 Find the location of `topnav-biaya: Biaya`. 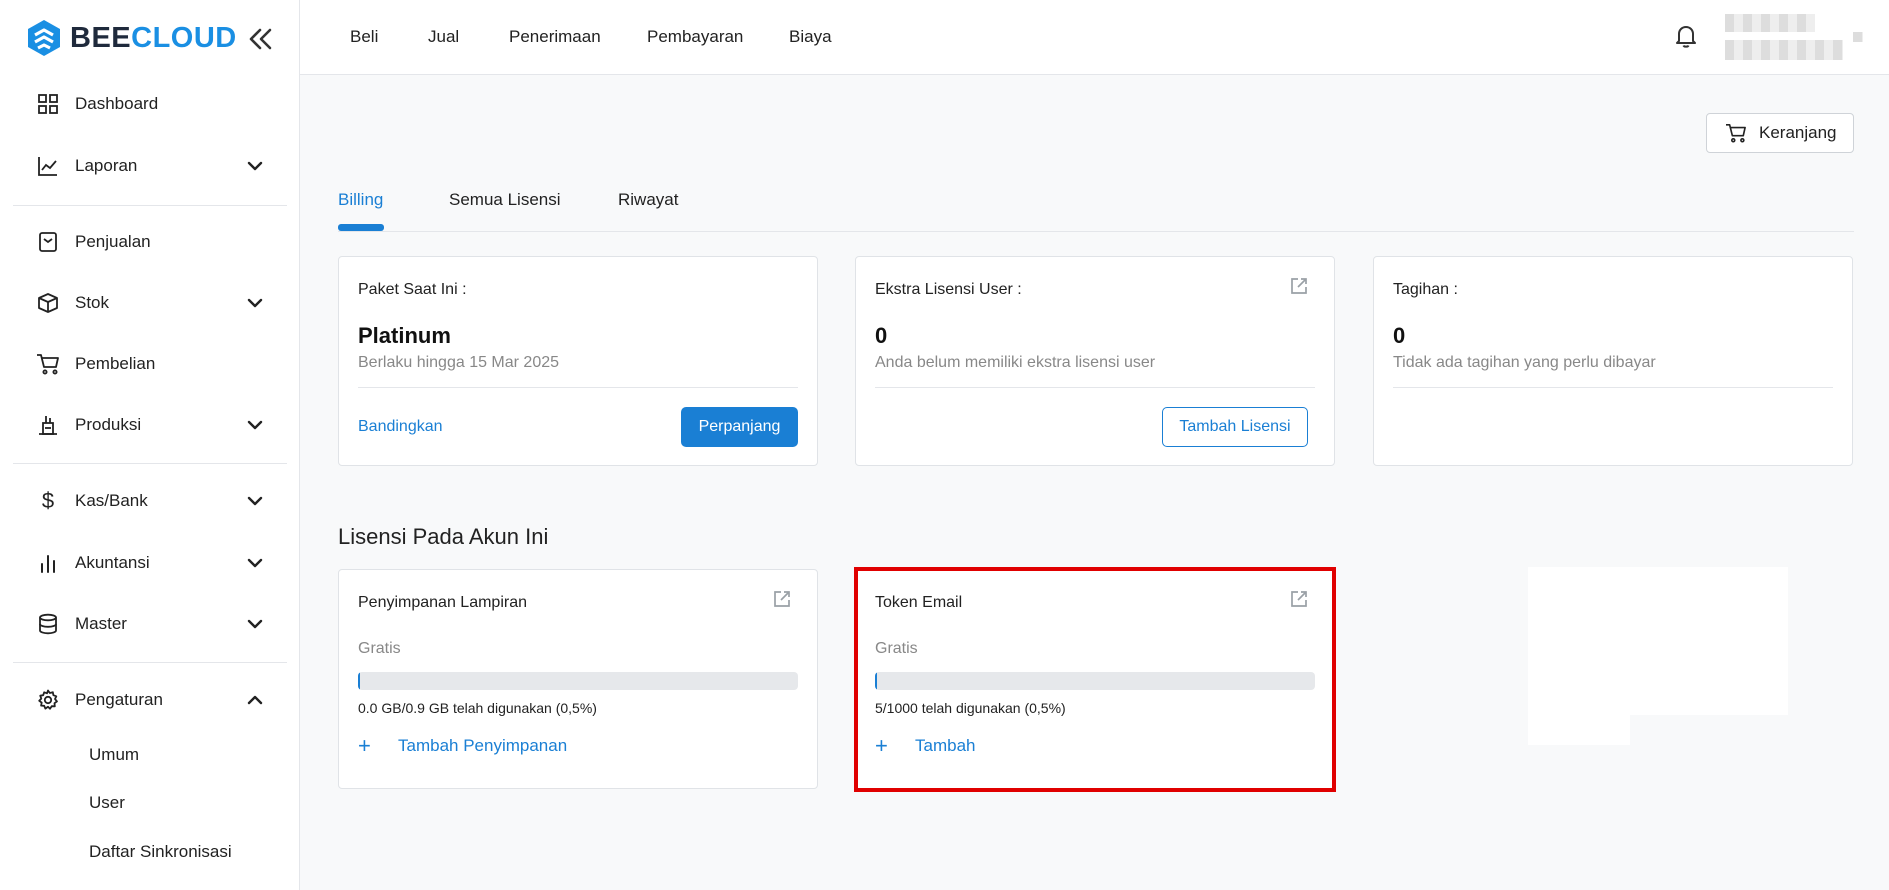

topnav-biaya: Biaya is located at coordinates (810, 37).